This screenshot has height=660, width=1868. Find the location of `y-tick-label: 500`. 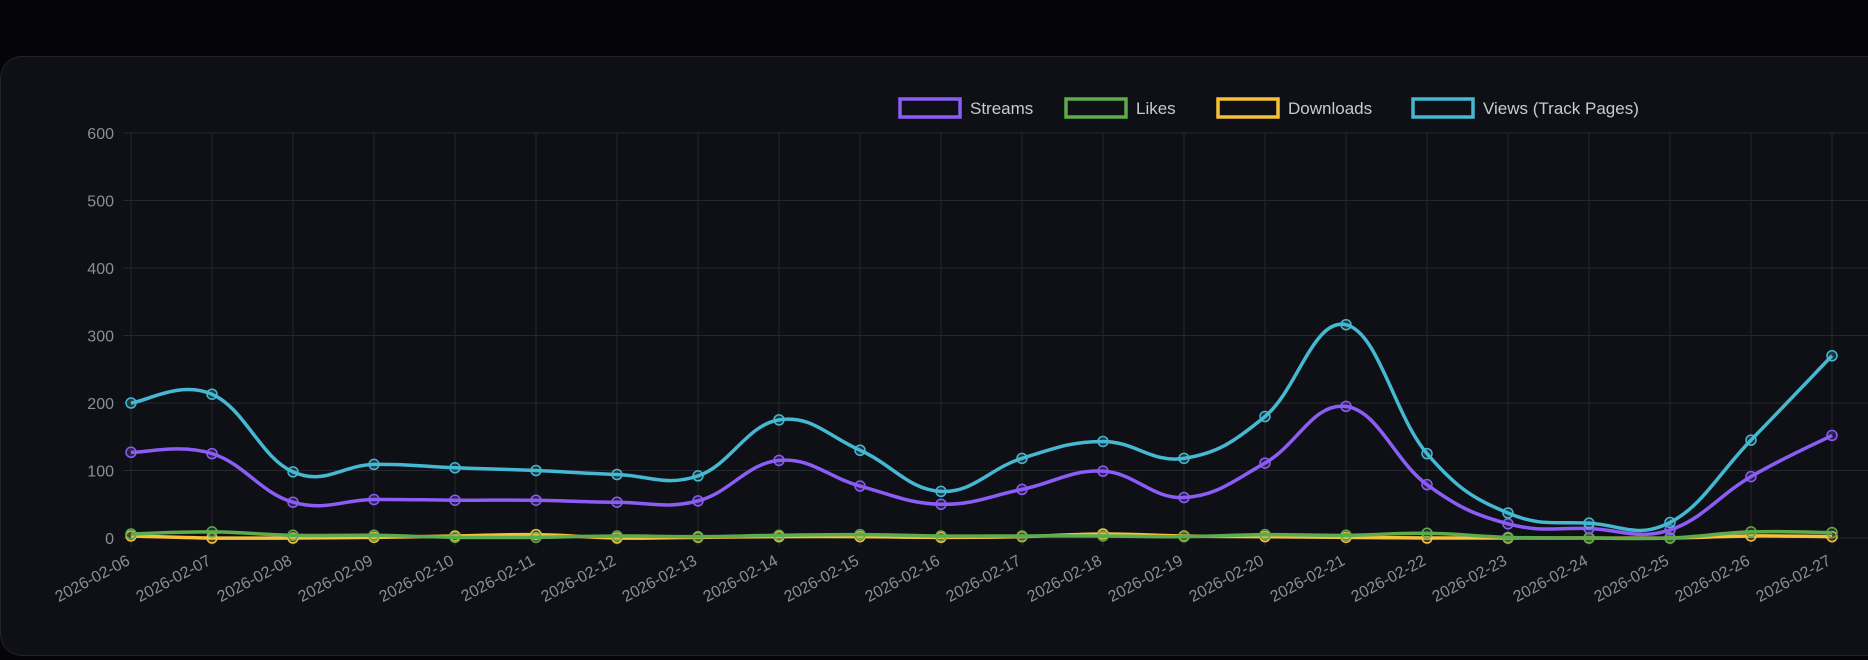

y-tick-label: 500 is located at coordinates (100, 202).